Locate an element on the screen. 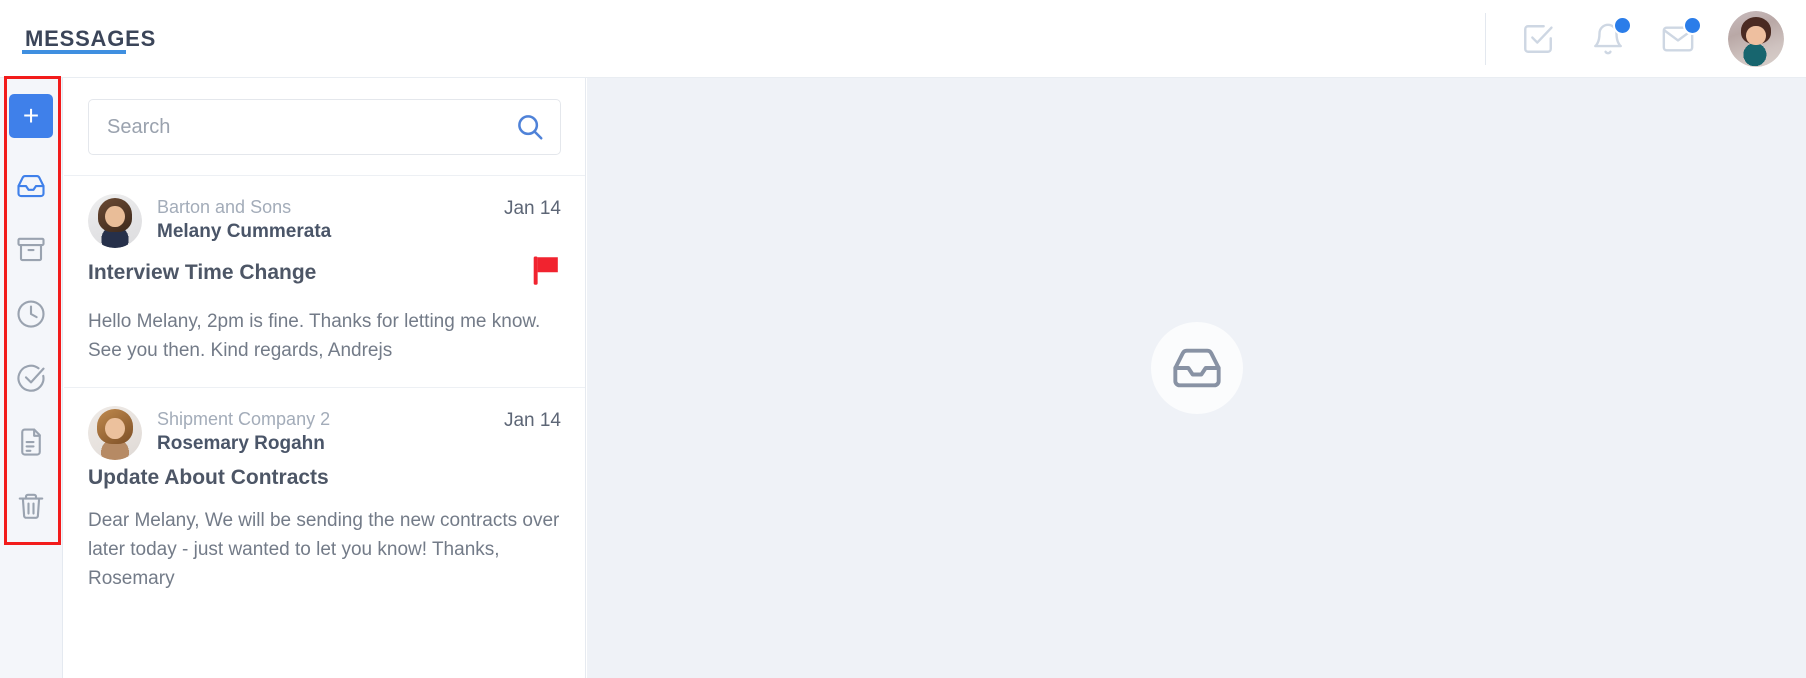  sidebar-item-trash is located at coordinates (31, 506).